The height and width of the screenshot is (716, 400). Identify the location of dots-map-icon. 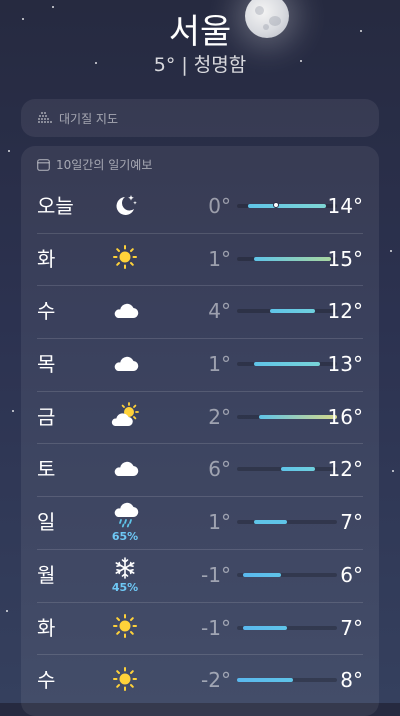
(45, 117).